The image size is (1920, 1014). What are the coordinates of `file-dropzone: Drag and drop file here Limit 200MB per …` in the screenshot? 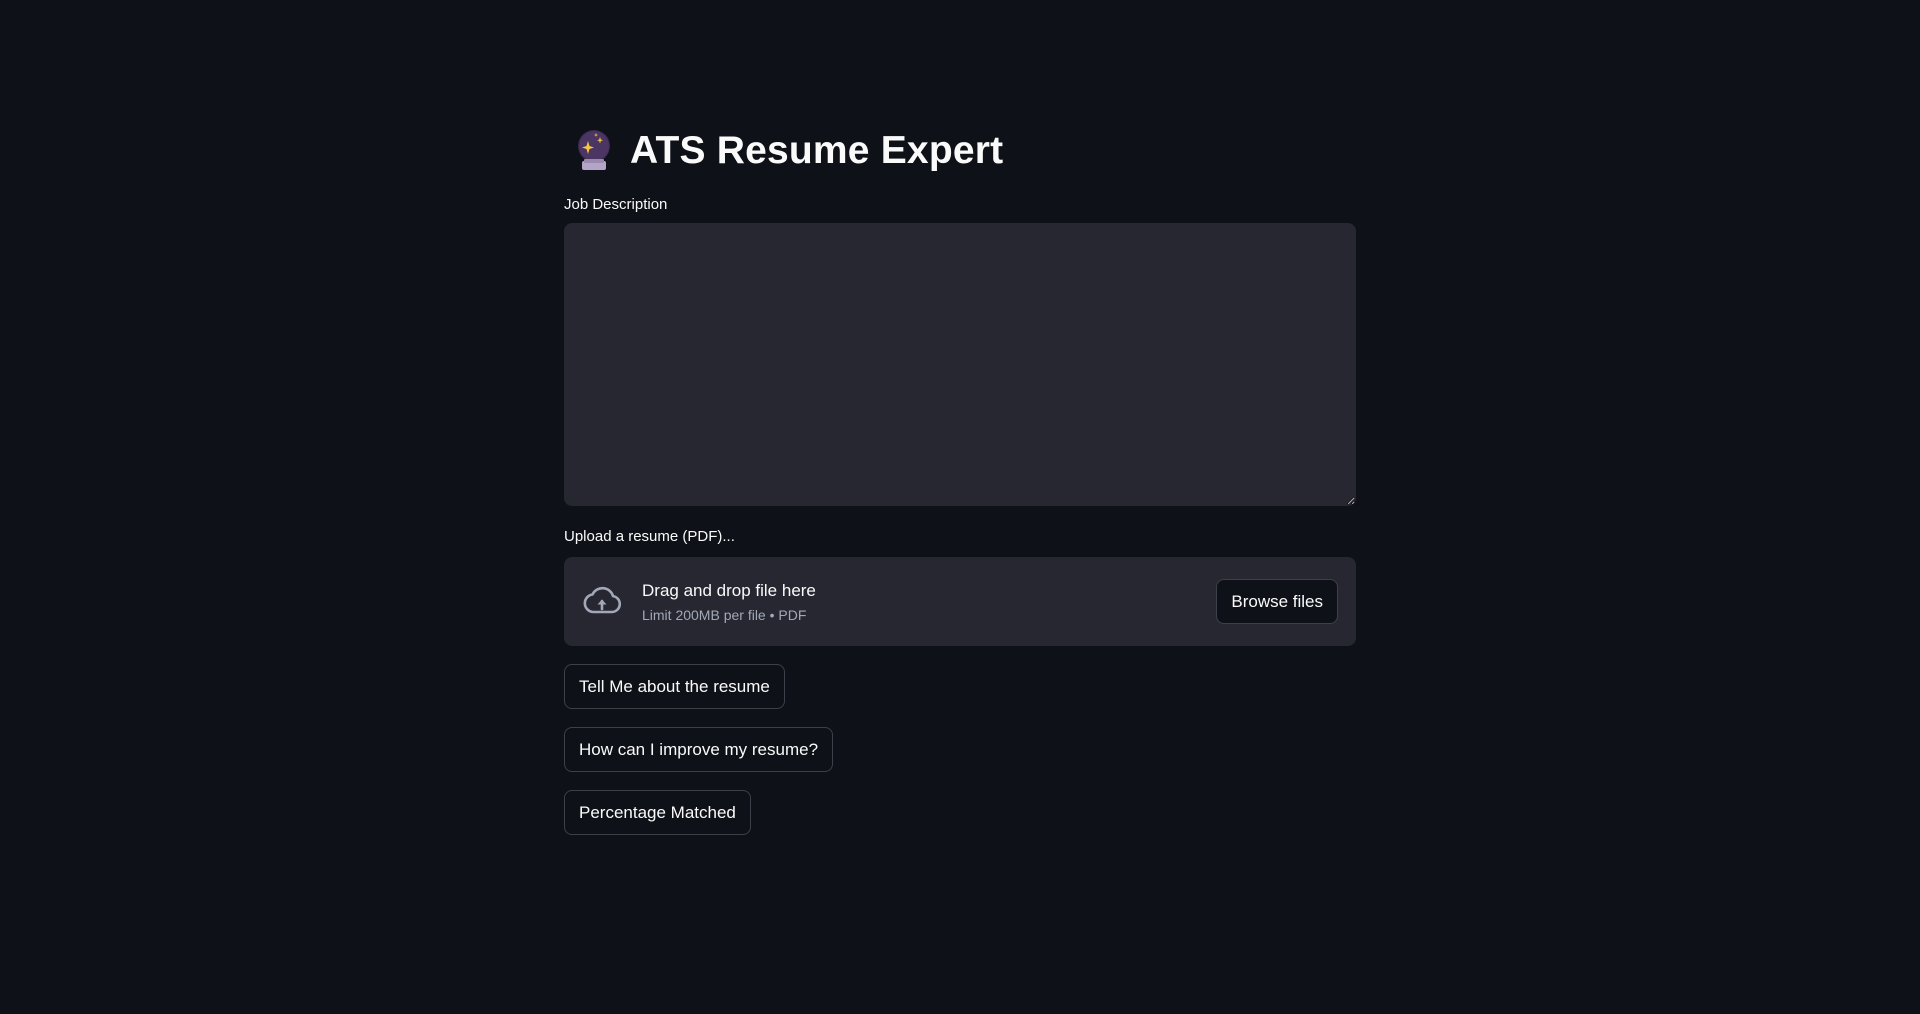 It's located at (960, 601).